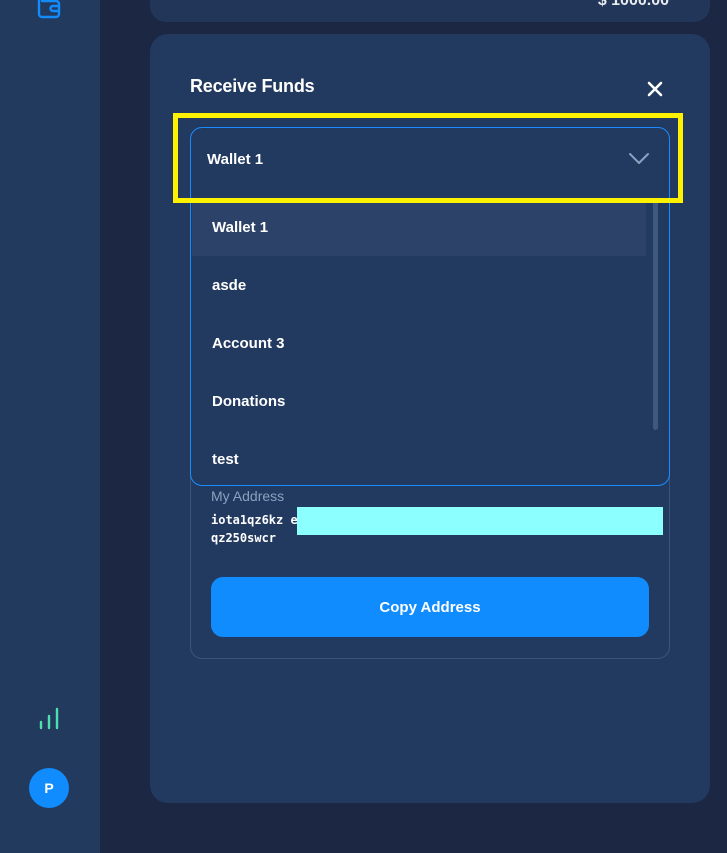 Image resolution: width=727 pixels, height=853 pixels. I want to click on bar-chart-icon, so click(49, 718).